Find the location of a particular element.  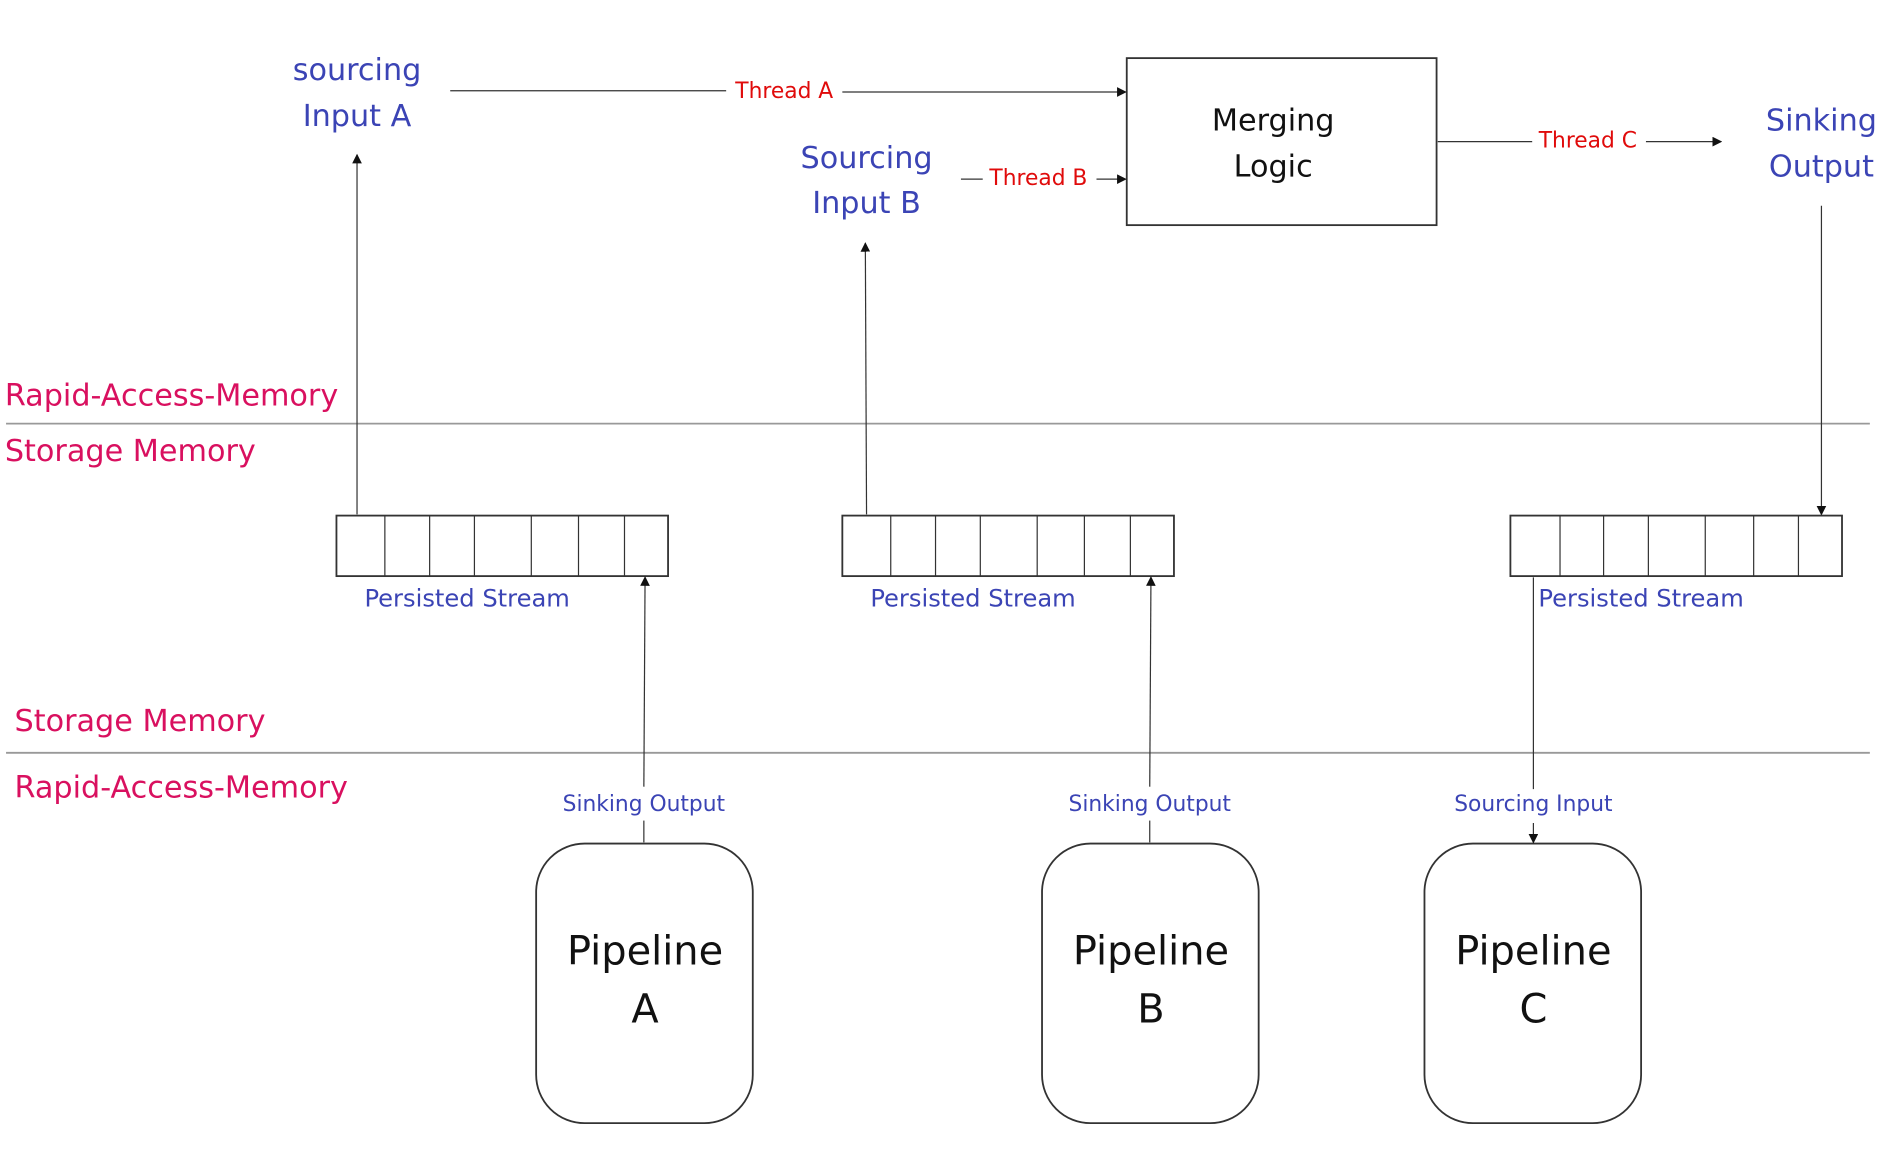

thread-c-label: Thread C is located at coordinates (1587, 141).